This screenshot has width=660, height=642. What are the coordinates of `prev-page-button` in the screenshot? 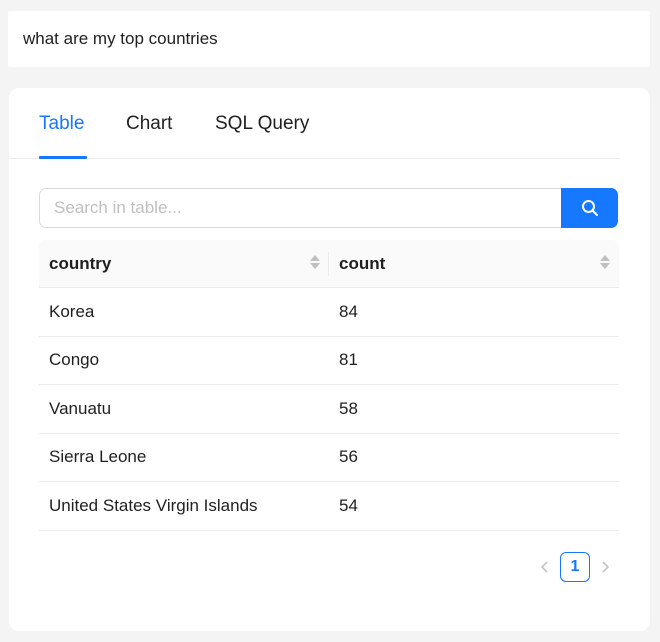 It's located at (545, 567).